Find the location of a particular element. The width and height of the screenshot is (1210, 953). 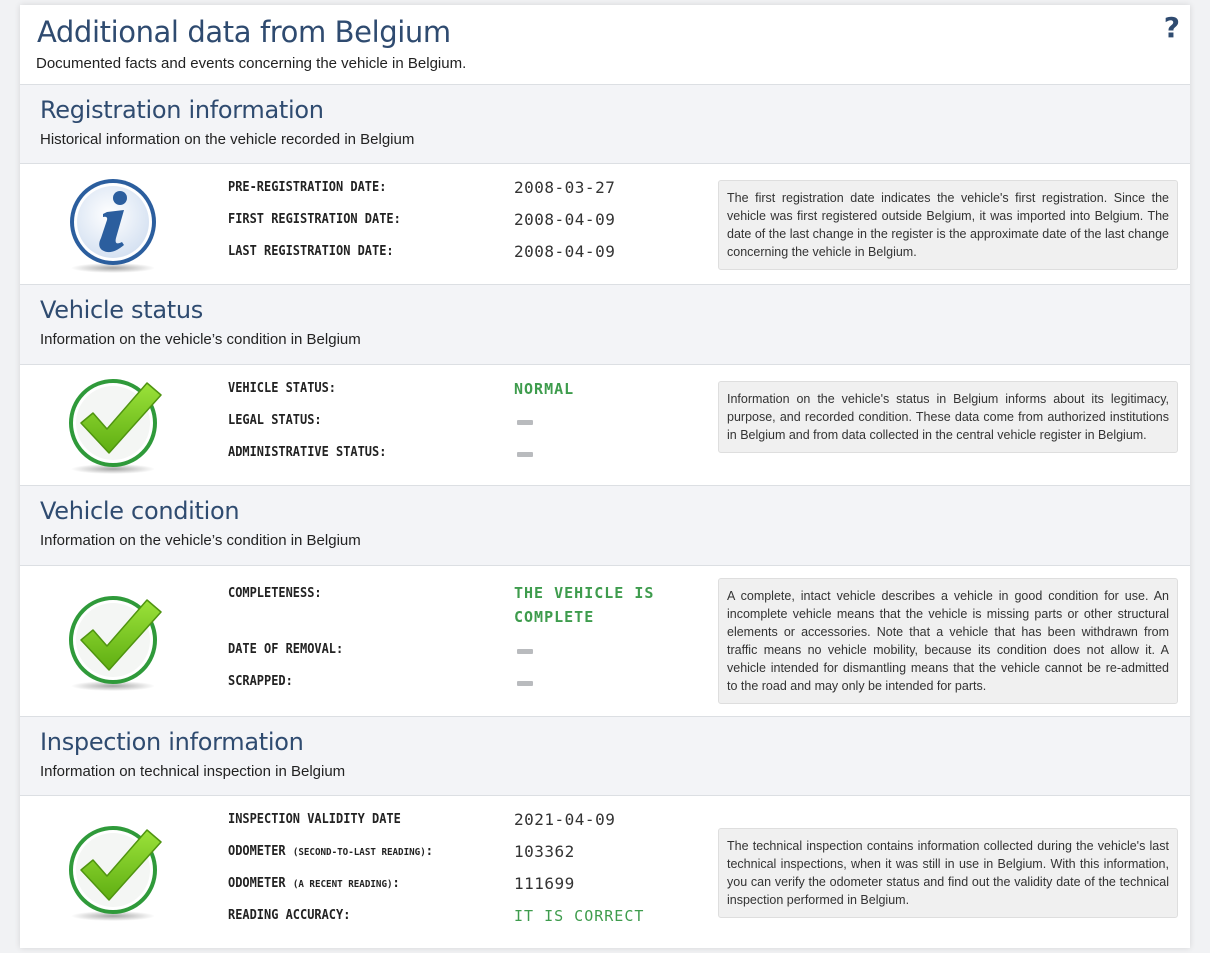

info-icon is located at coordinates (115, 226).